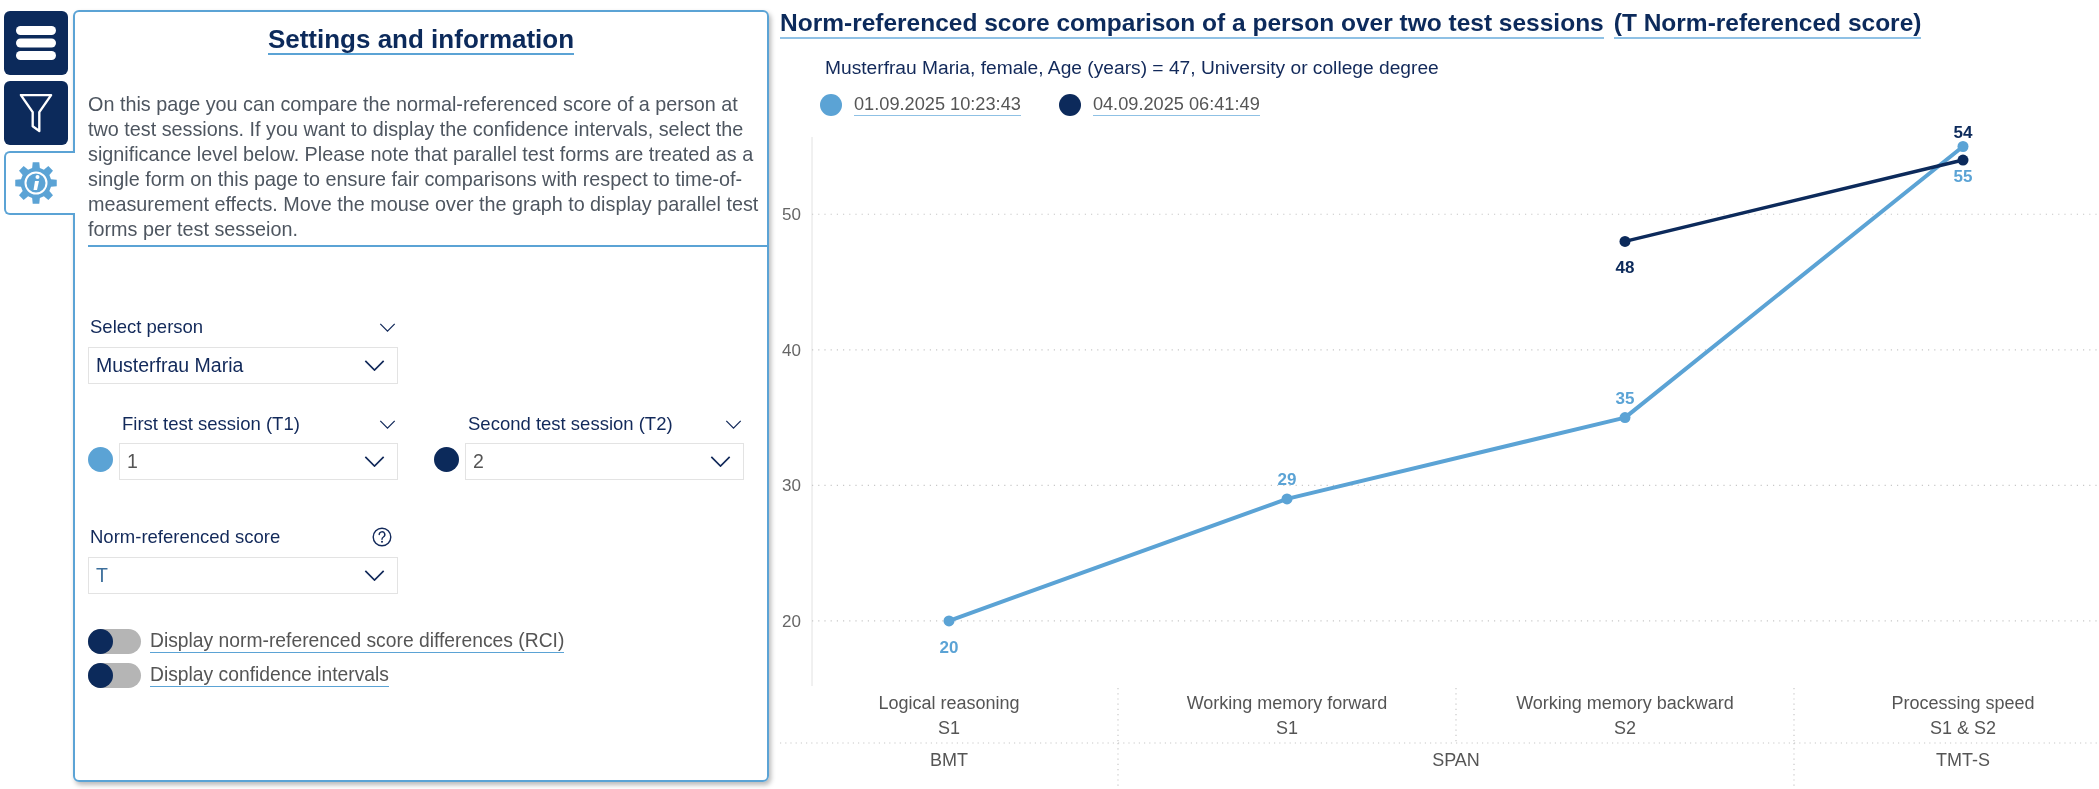  I want to click on filter-icon, so click(36, 113).